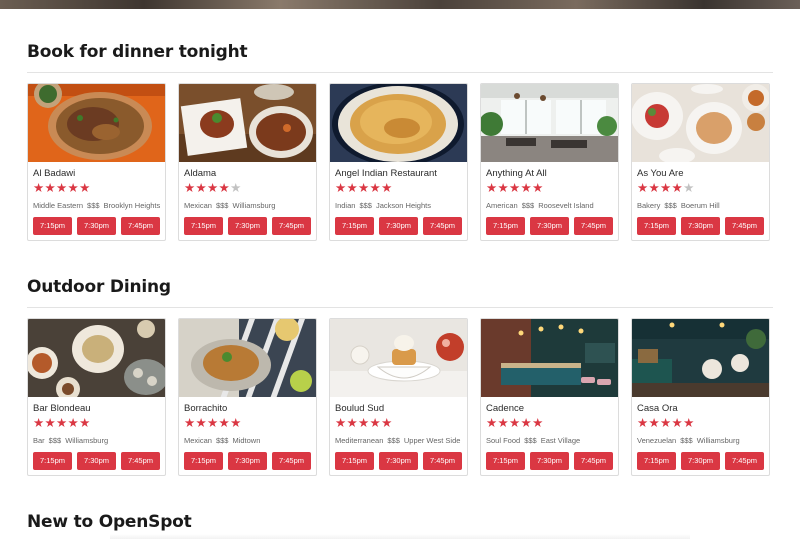 This screenshot has width=800, height=539. Describe the element at coordinates (700, 173) in the screenshot. I see `restaurant-name: As You Are` at that location.